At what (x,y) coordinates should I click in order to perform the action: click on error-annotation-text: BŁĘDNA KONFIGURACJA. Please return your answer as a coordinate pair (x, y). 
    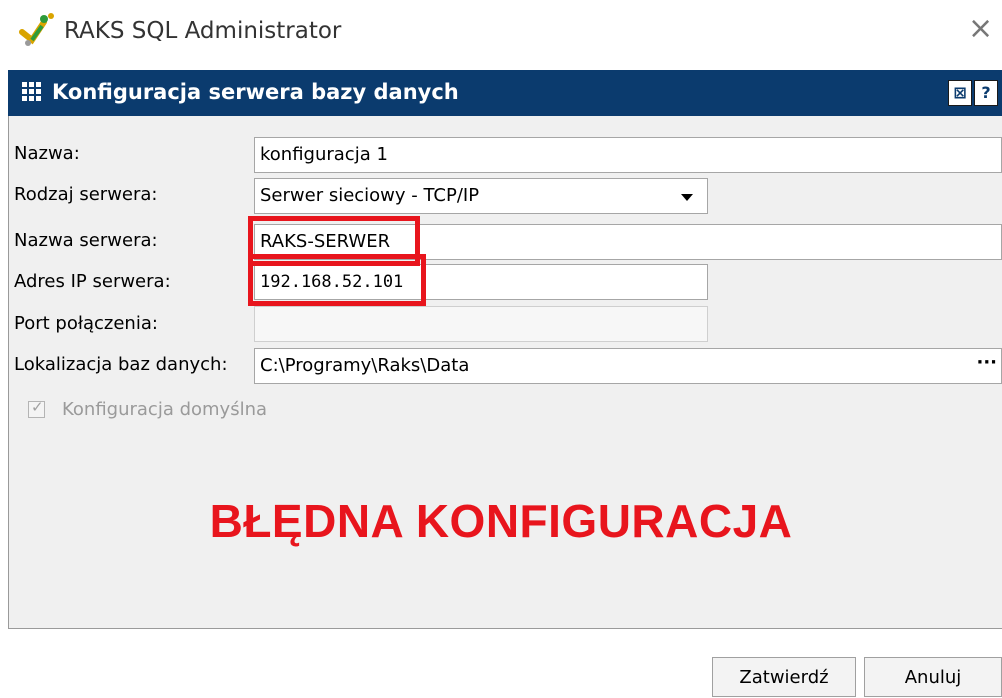
    Looking at the image, I should click on (501, 521).